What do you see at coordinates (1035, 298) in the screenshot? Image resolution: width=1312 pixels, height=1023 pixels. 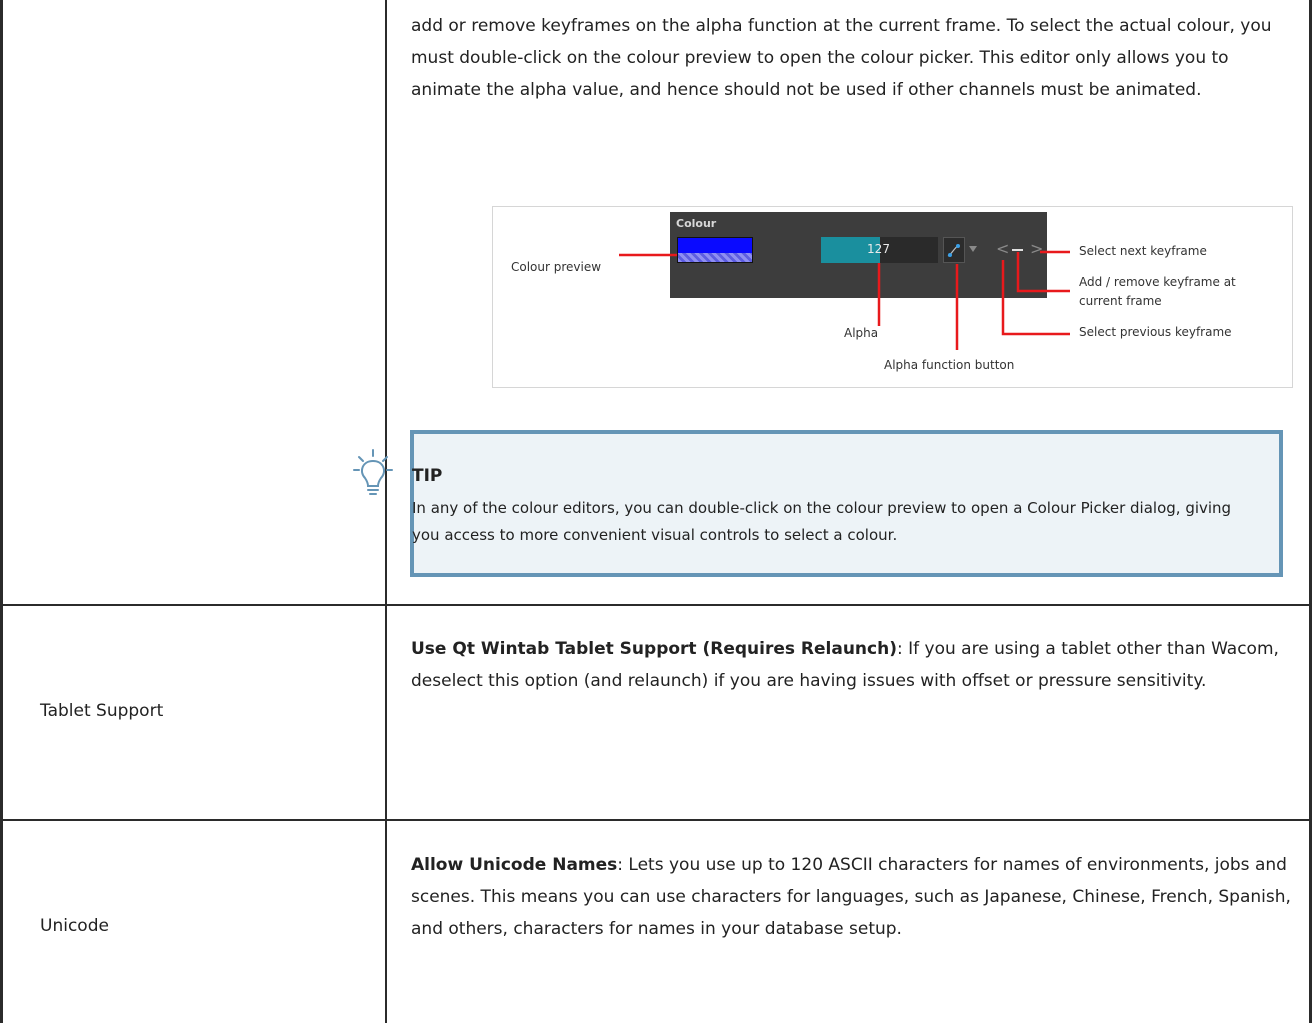 I see `callout-previous-keyframe` at bounding box center [1035, 298].